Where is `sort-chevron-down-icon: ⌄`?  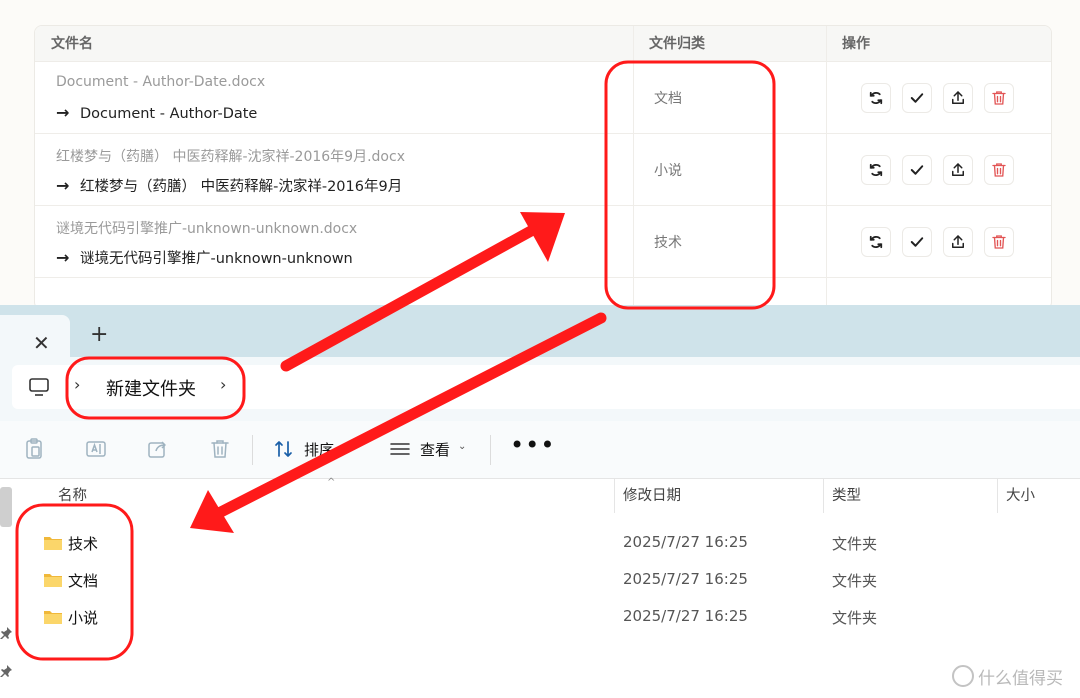
sort-chevron-down-icon: ⌄ is located at coordinates (348, 446).